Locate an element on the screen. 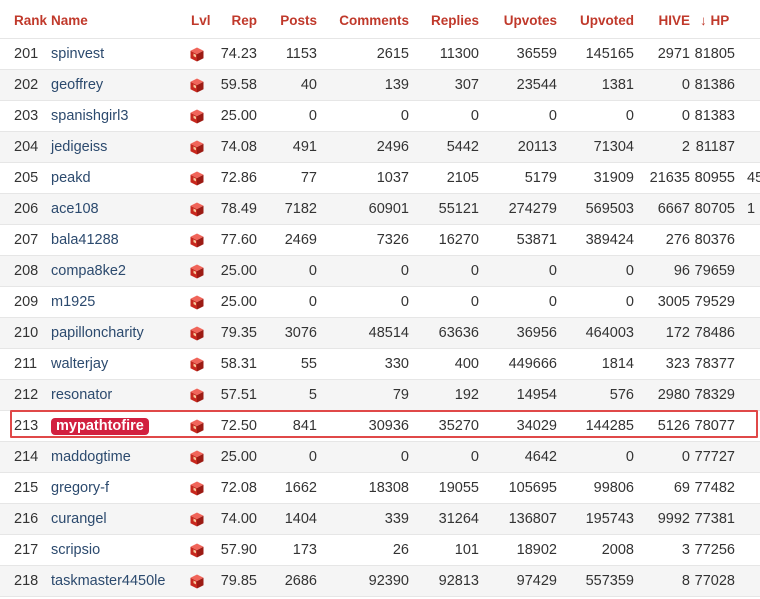  account-link: maddogtime is located at coordinates (91, 457).